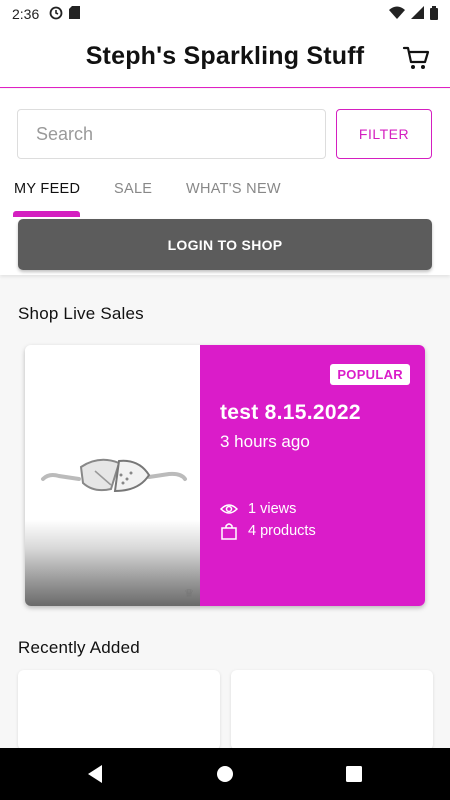  Describe the element at coordinates (225, 14) in the screenshot. I see `status-bar: 2:36` at that location.